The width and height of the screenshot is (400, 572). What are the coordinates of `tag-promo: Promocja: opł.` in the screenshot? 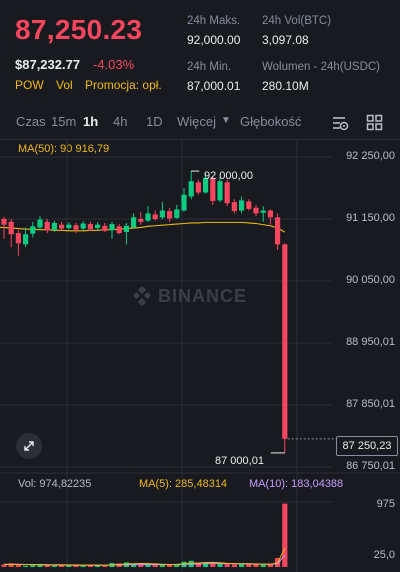 It's located at (123, 85).